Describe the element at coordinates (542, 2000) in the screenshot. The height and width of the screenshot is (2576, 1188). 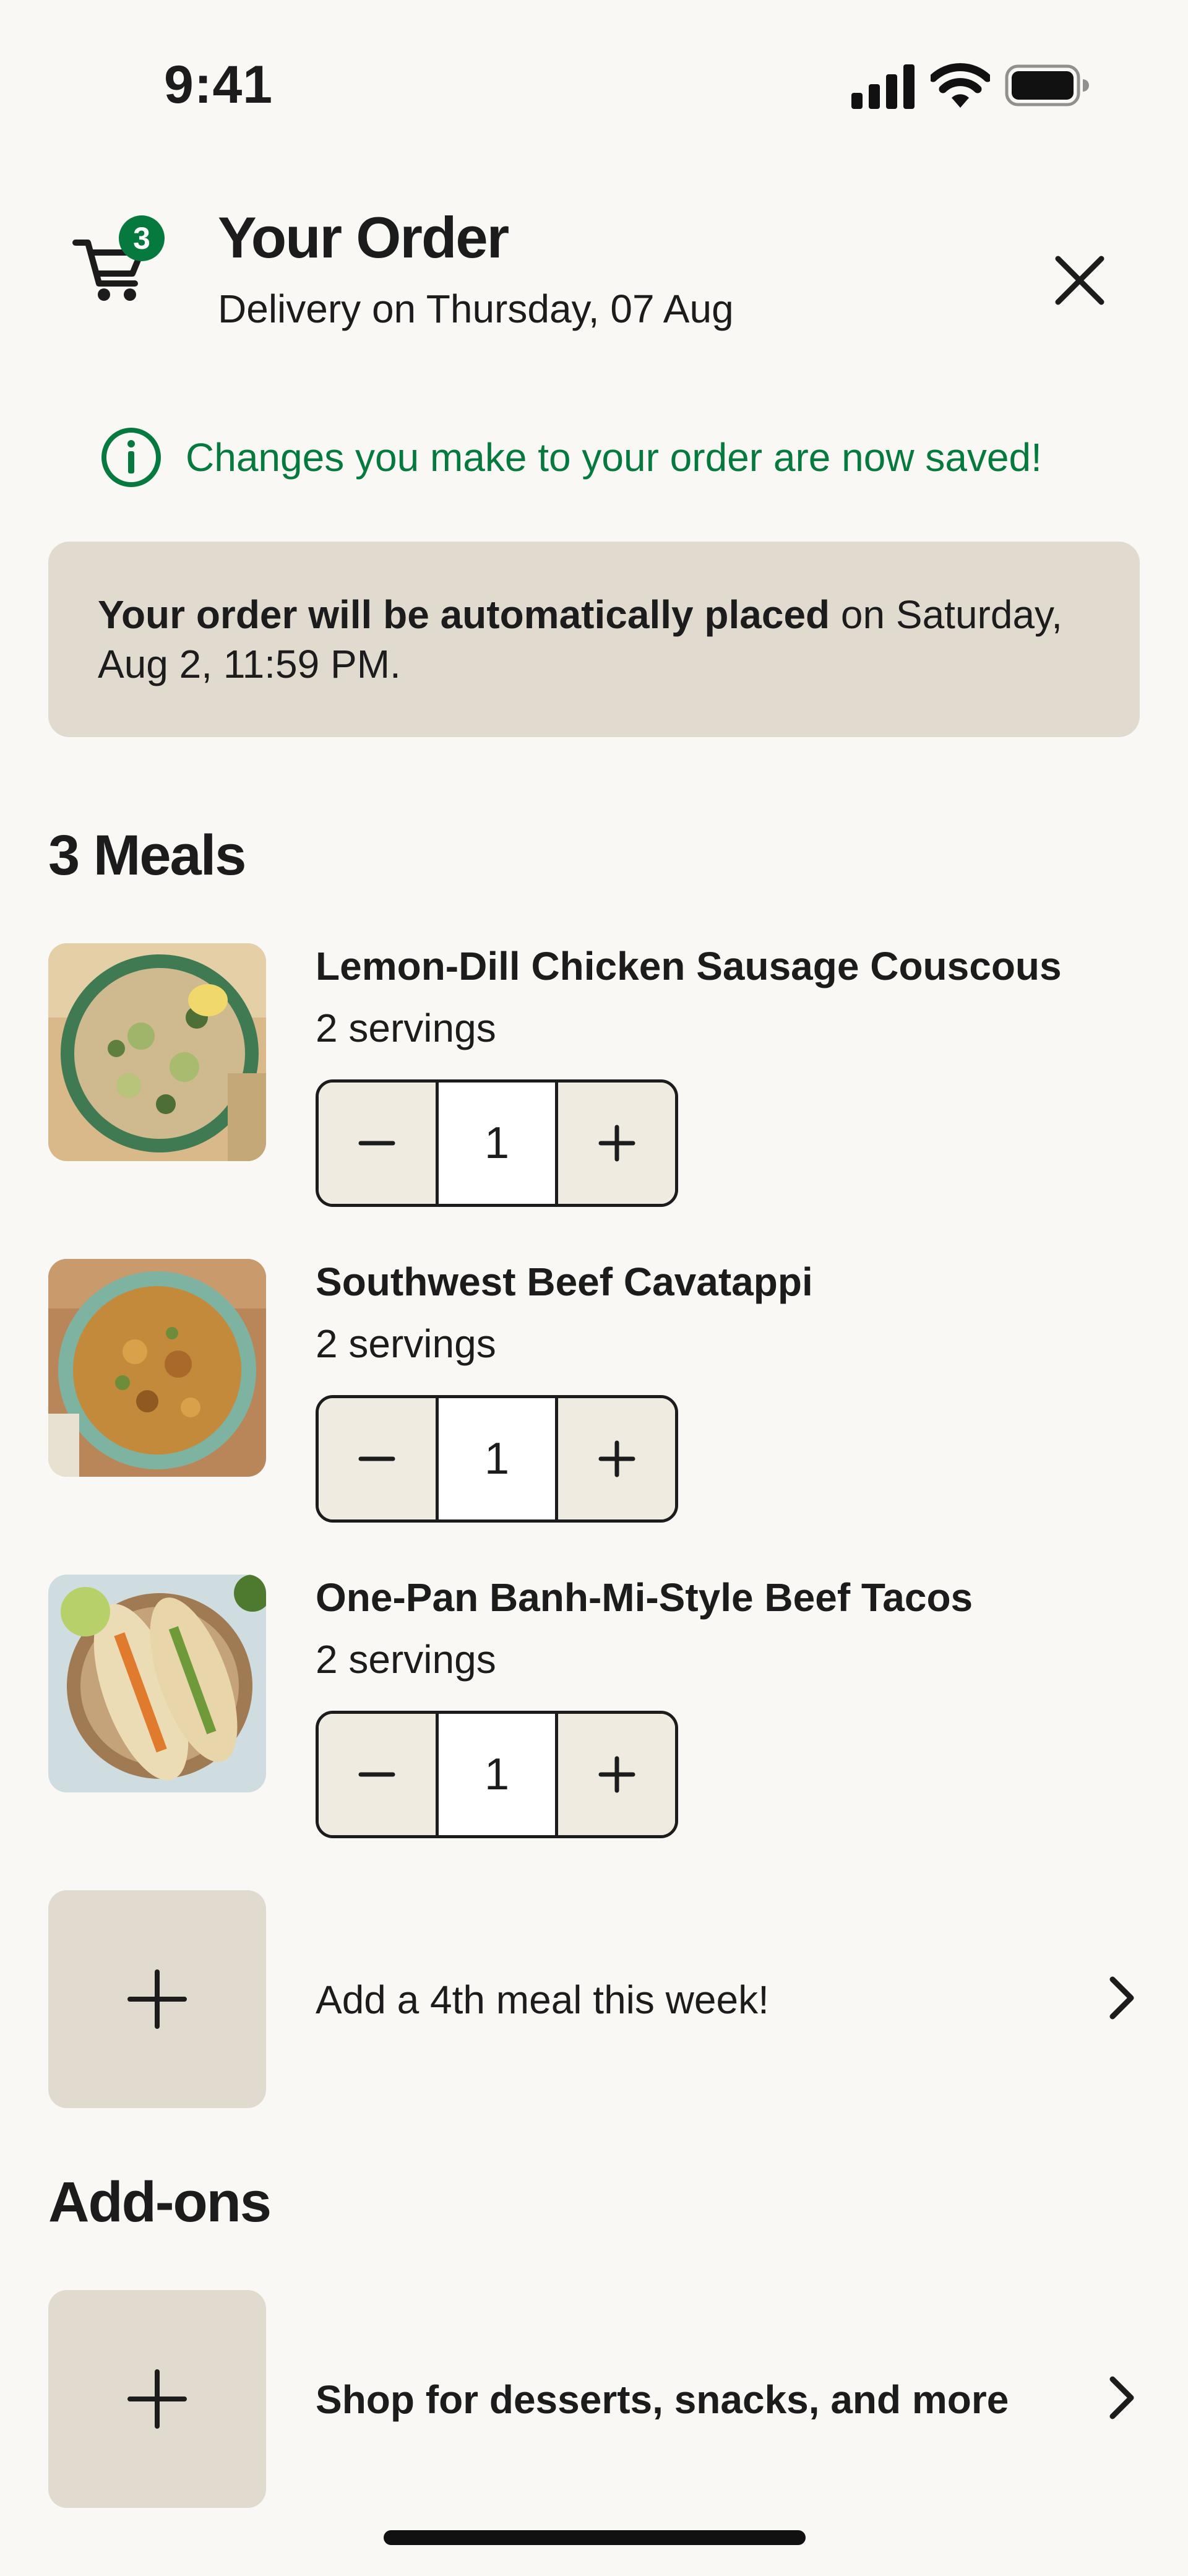
I see `add-meal-text: Add a 4th meal this week!` at that location.